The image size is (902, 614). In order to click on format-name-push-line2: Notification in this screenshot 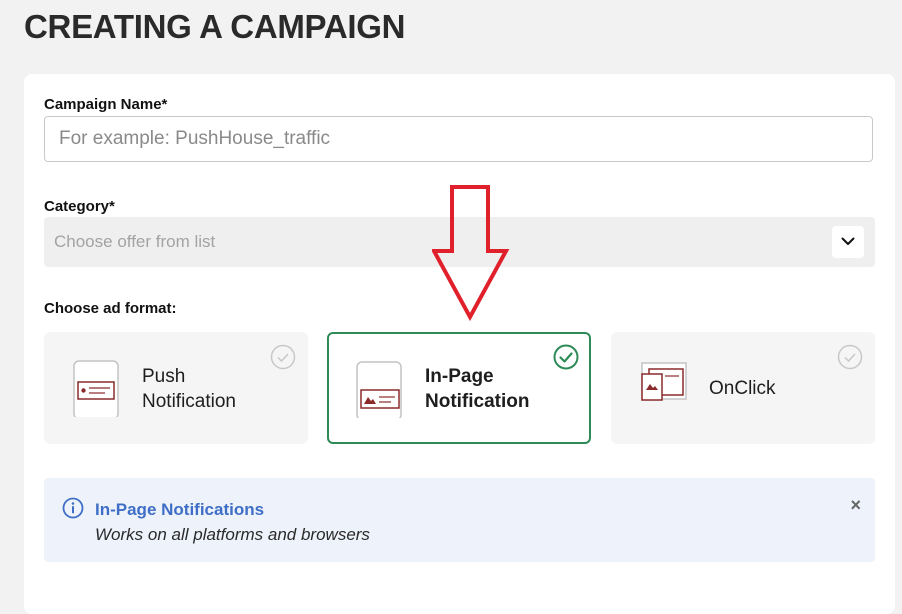, I will do `click(189, 401)`.